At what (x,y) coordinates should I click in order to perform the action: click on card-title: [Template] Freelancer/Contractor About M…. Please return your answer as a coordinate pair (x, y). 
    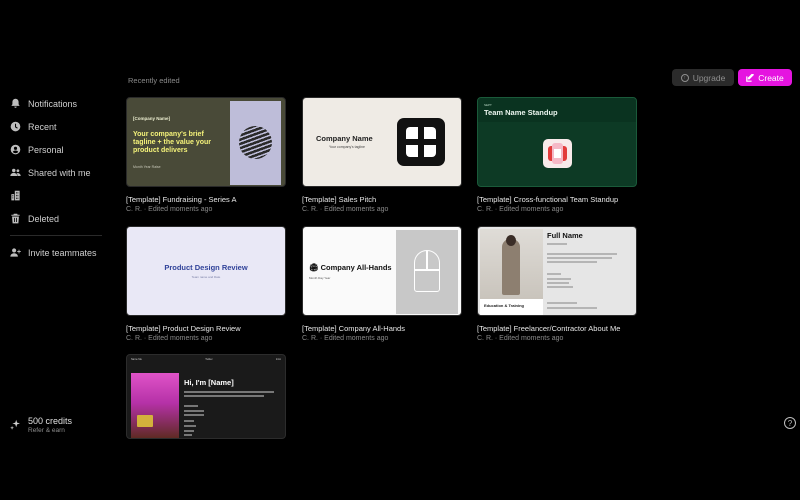
    Looking at the image, I should click on (557, 328).